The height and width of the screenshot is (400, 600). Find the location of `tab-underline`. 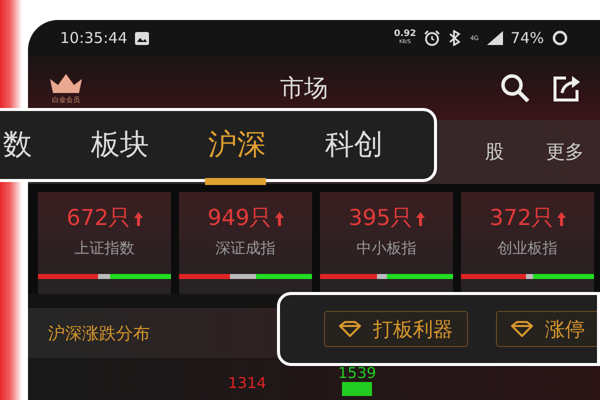

tab-underline is located at coordinates (235, 181).